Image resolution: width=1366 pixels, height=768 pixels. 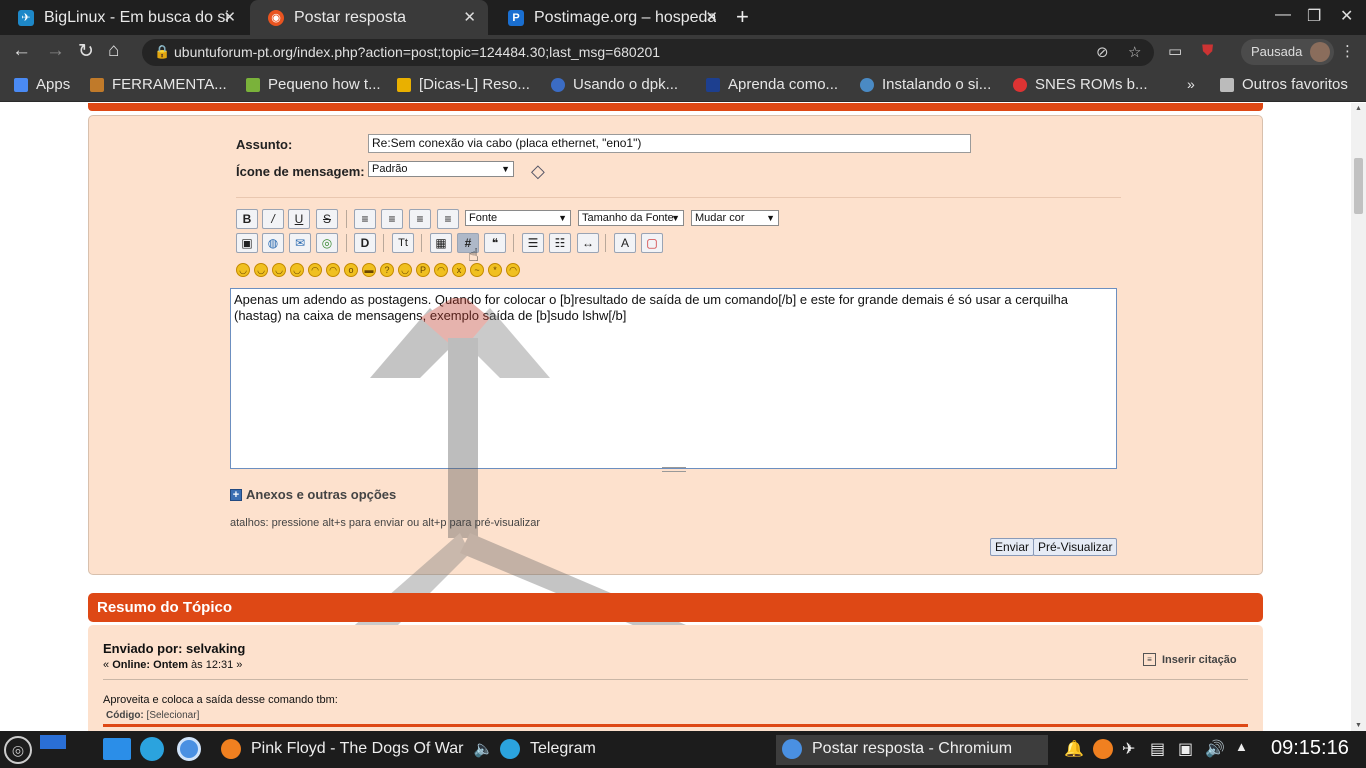 What do you see at coordinates (300, 243) in the screenshot?
I see `email-button: ✉` at bounding box center [300, 243].